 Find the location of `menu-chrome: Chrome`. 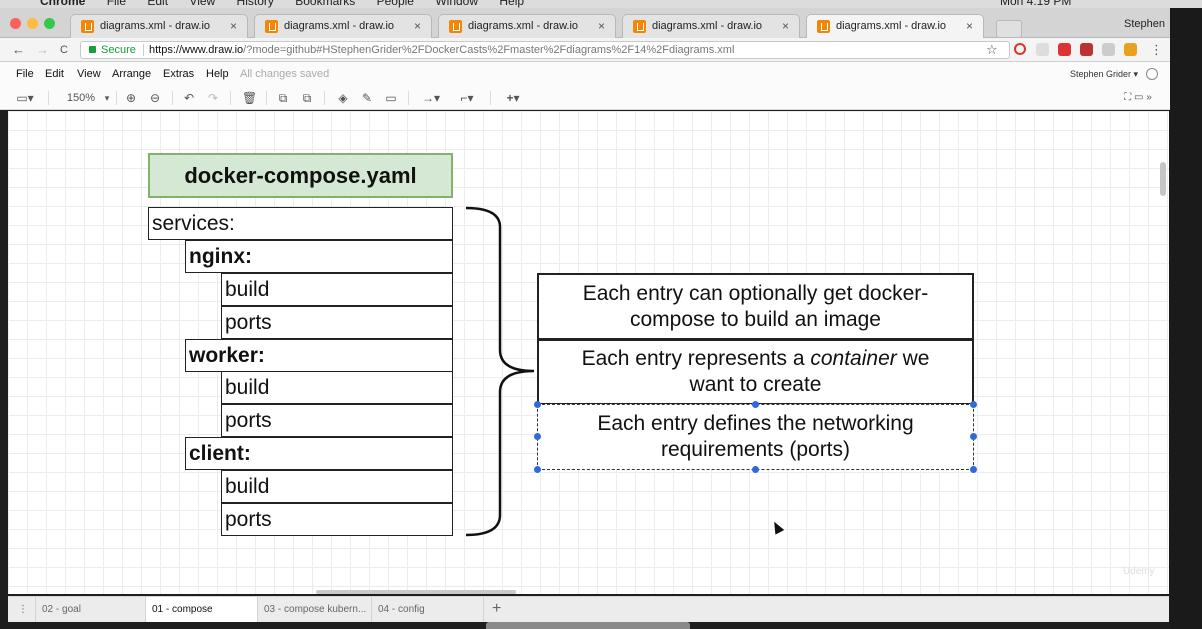

menu-chrome: Chrome is located at coordinates (62, 4).